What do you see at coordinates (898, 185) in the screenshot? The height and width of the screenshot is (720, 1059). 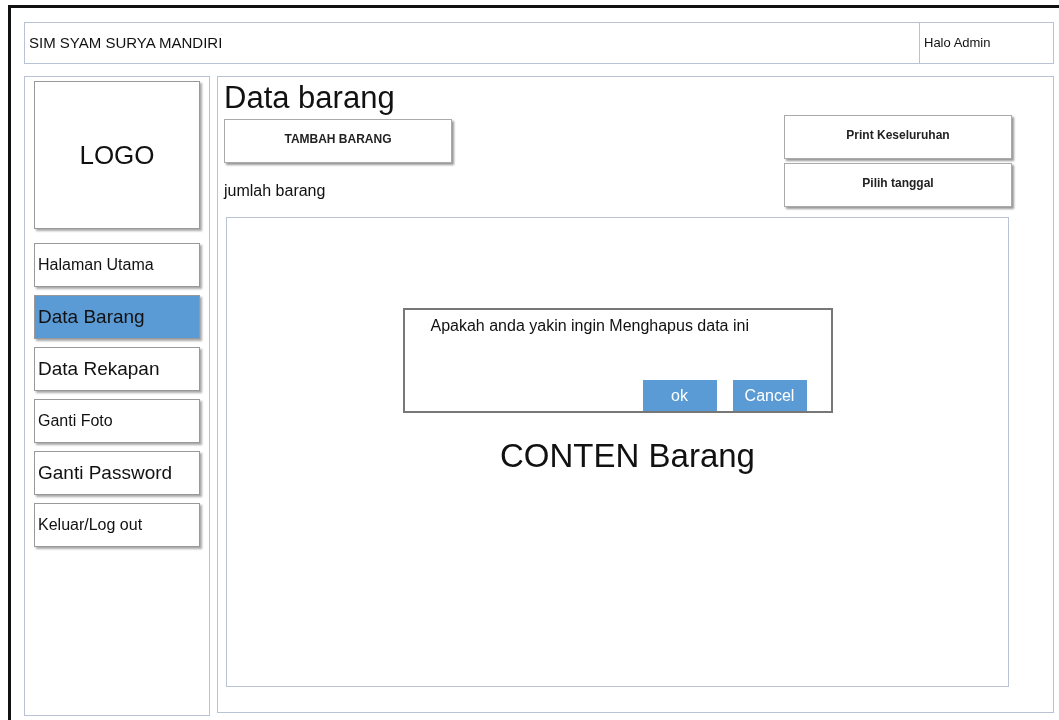 I see `date-picker-button: Pilih tanggal` at bounding box center [898, 185].